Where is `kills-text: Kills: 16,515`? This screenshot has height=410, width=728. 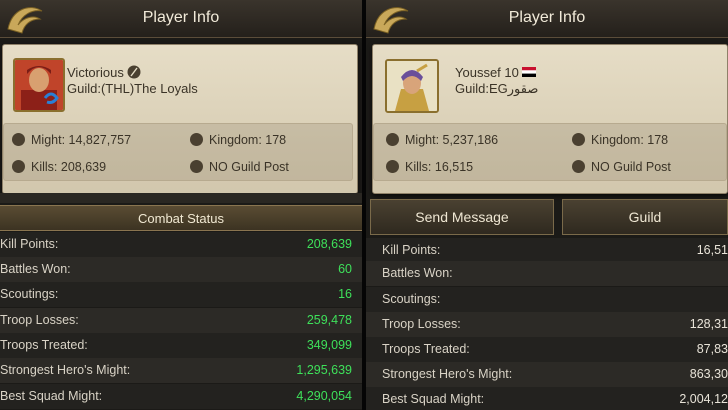 kills-text: Kills: 16,515 is located at coordinates (439, 167).